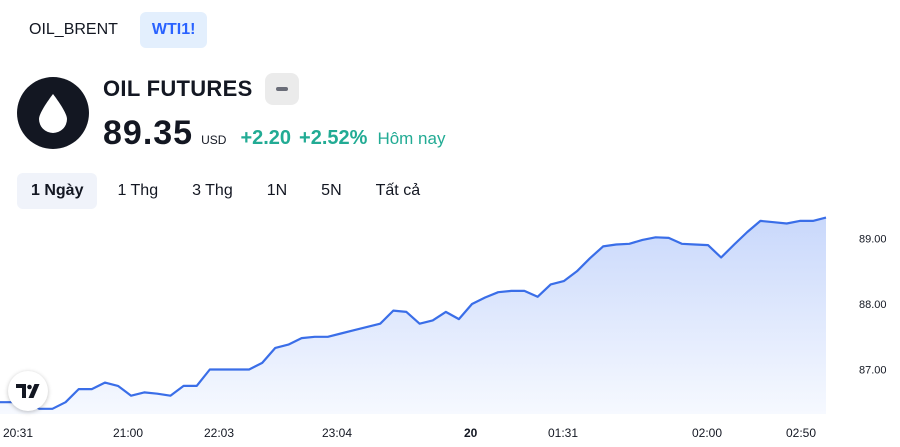 Image resolution: width=900 pixels, height=447 pixels. Describe the element at coordinates (212, 191) in the screenshot. I see `range-3-months: 3 Thg` at that location.